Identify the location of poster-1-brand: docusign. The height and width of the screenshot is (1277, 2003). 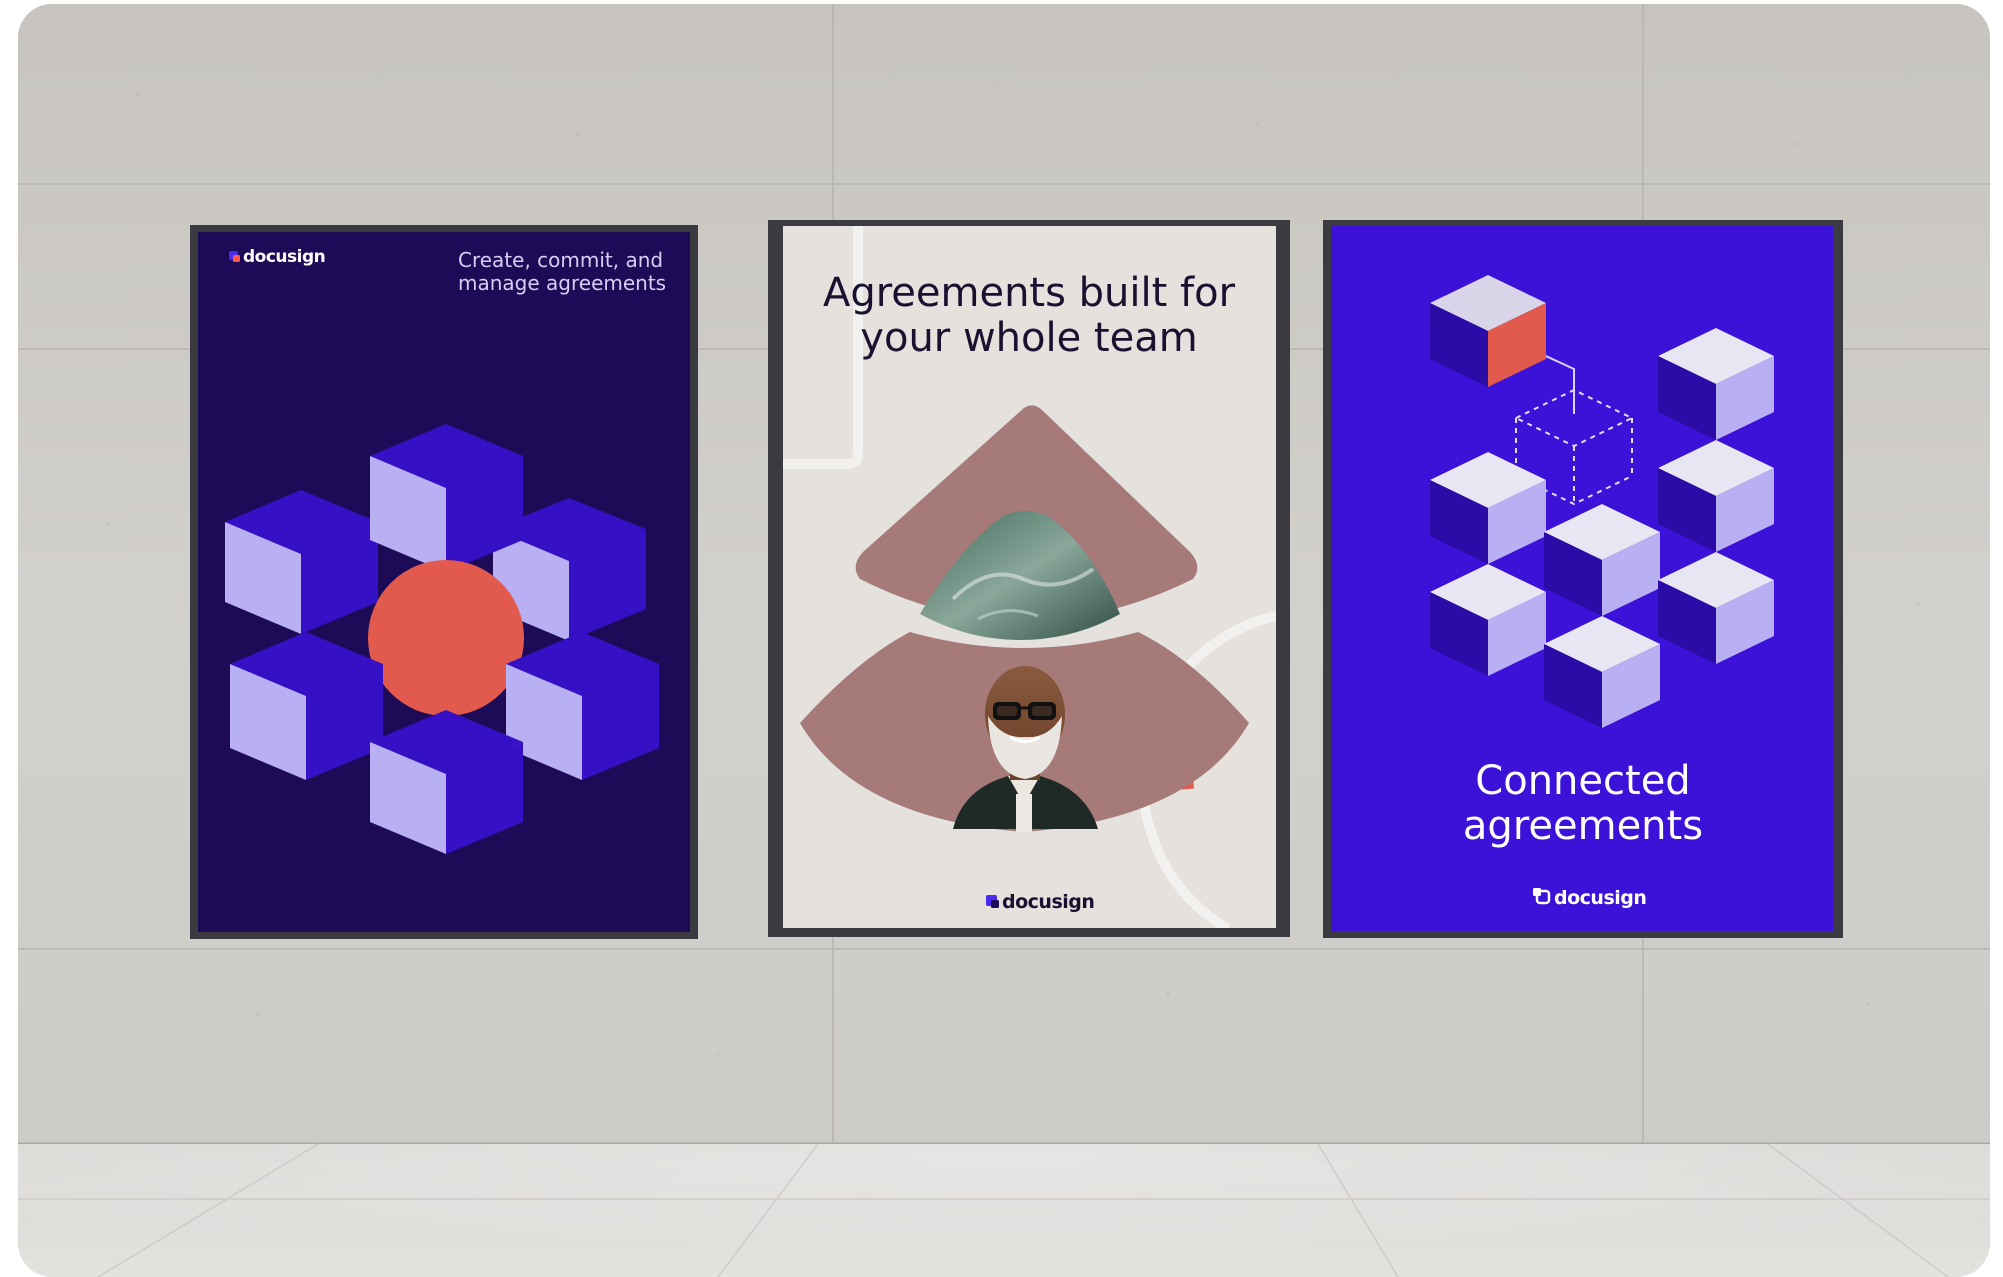
(284, 257).